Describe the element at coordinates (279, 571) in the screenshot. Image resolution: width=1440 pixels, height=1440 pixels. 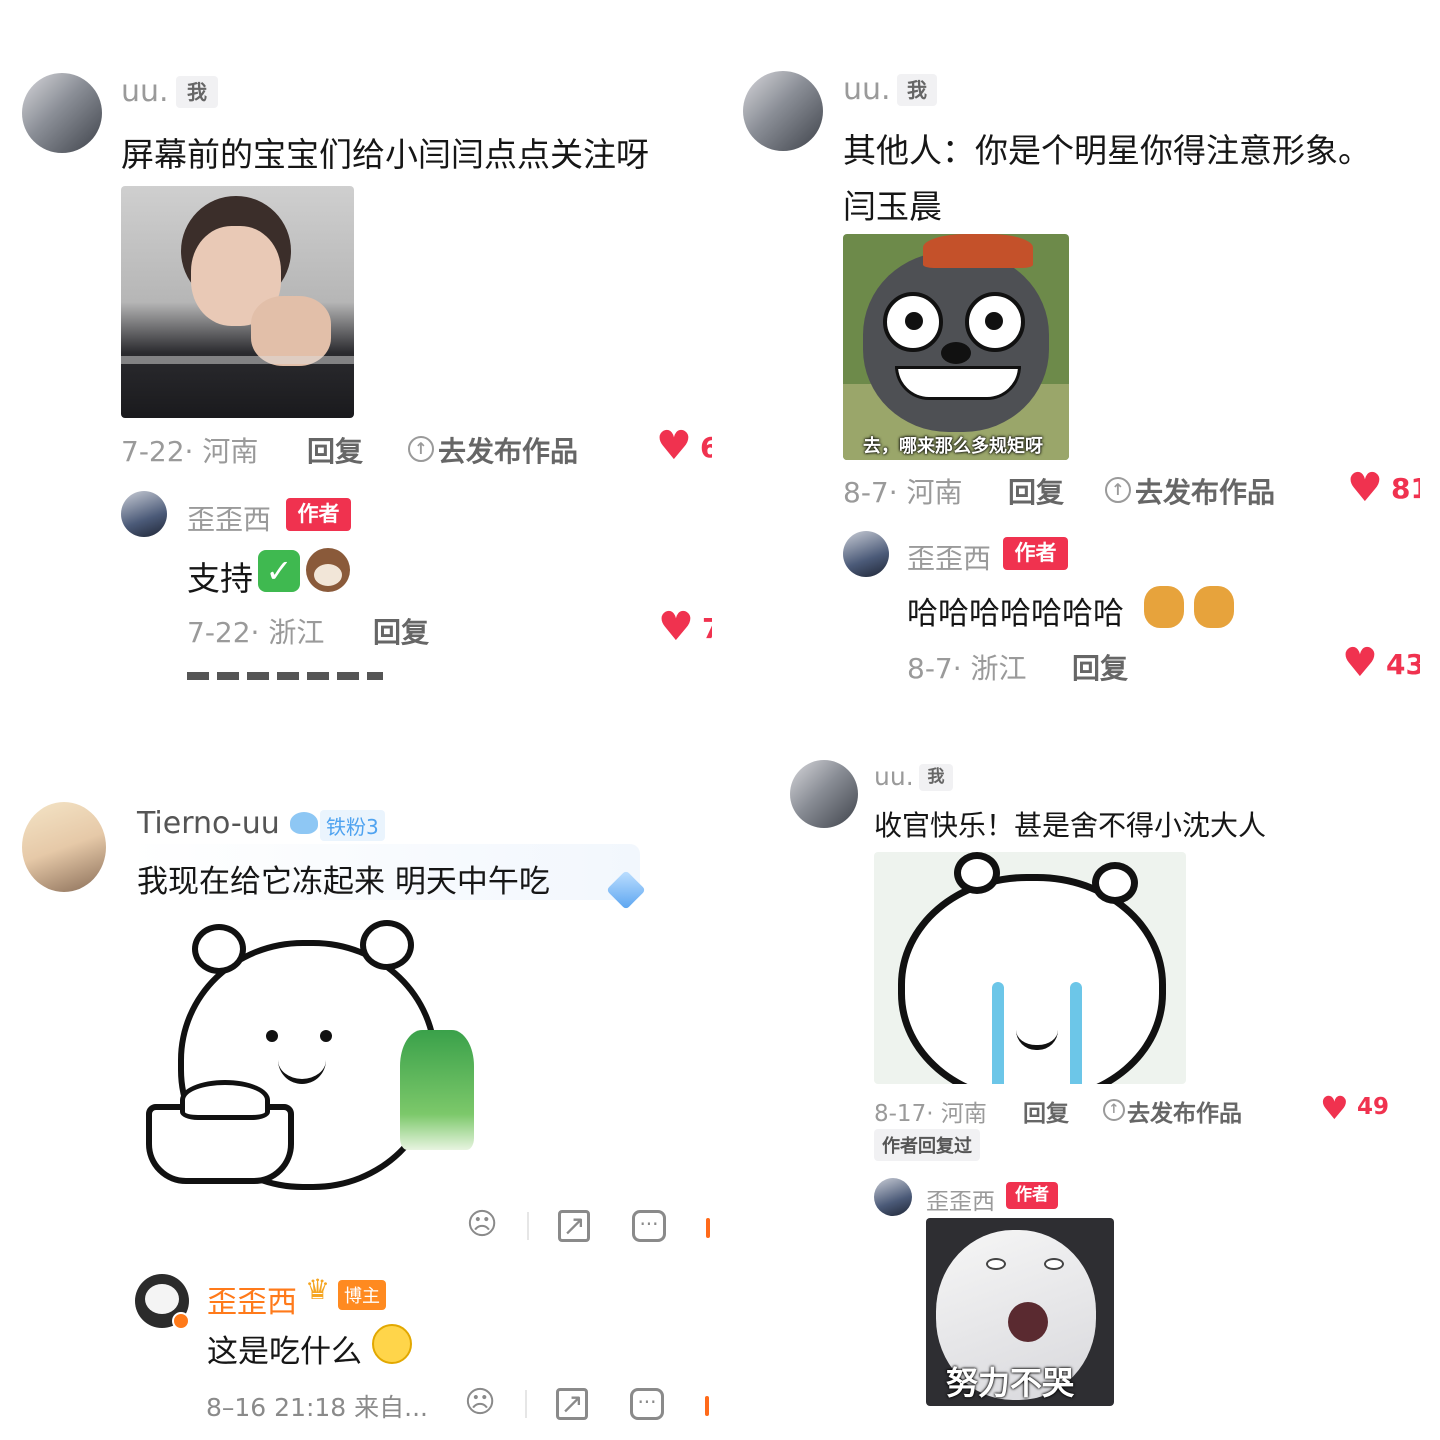
I see `check-emoji: ✓` at that location.